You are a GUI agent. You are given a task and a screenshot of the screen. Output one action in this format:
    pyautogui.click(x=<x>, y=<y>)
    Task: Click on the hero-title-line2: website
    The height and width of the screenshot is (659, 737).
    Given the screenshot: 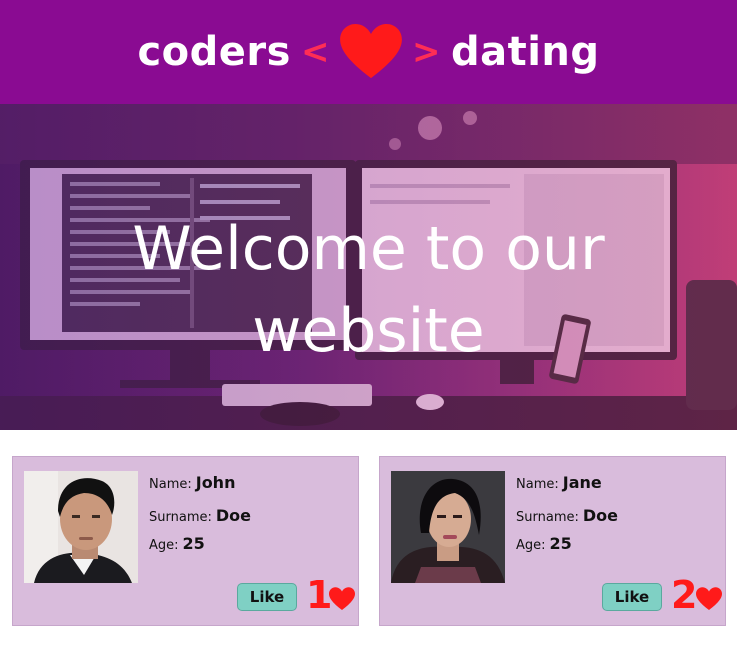 What is the action you would take?
    pyautogui.click(x=368, y=331)
    